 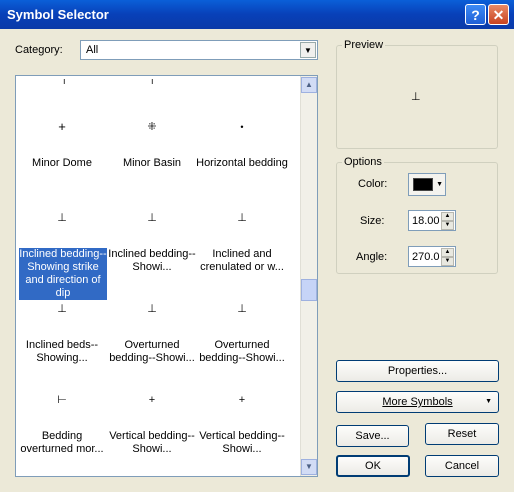 I want to click on angle-up-button: ▲, so click(x=447, y=252).